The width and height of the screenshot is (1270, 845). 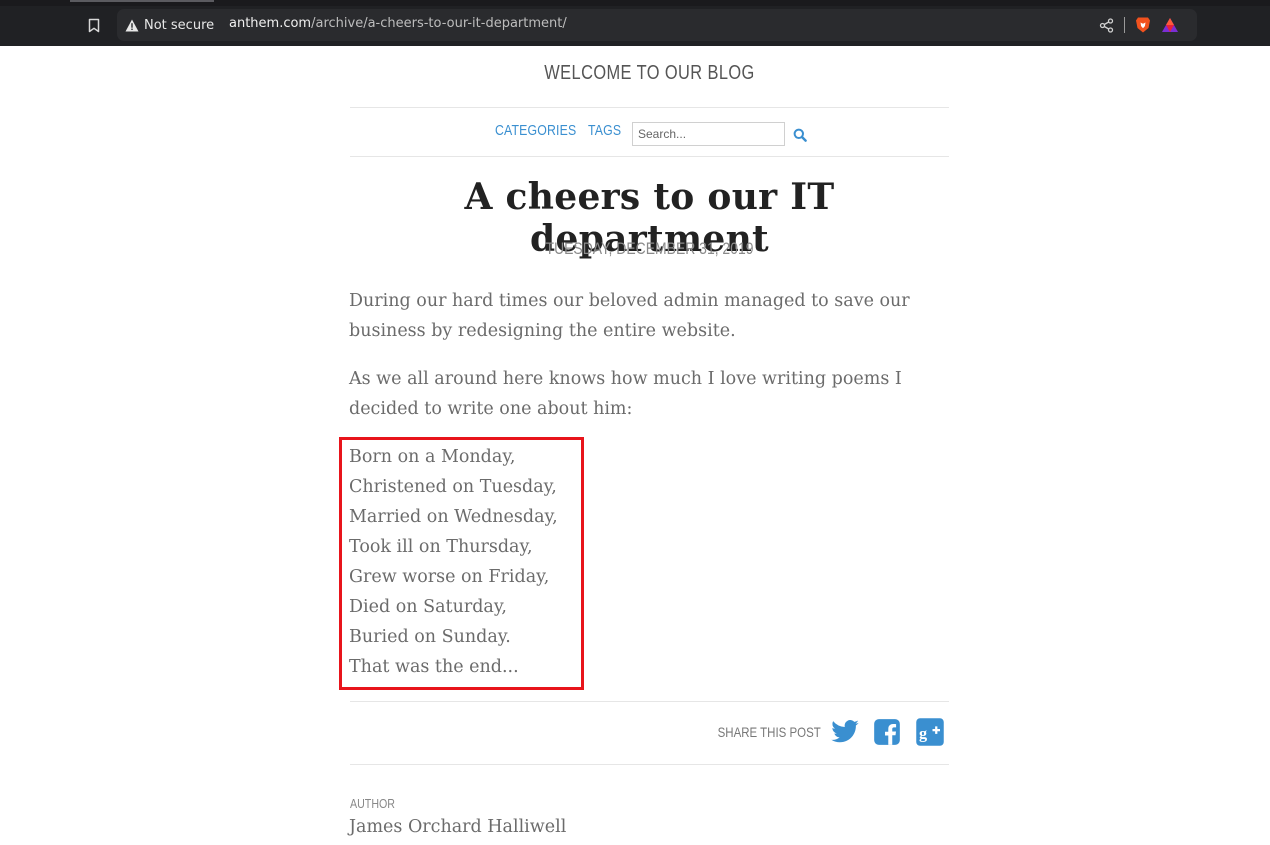 What do you see at coordinates (769, 732) in the screenshot?
I see `share-label: SHARE THIS POST` at bounding box center [769, 732].